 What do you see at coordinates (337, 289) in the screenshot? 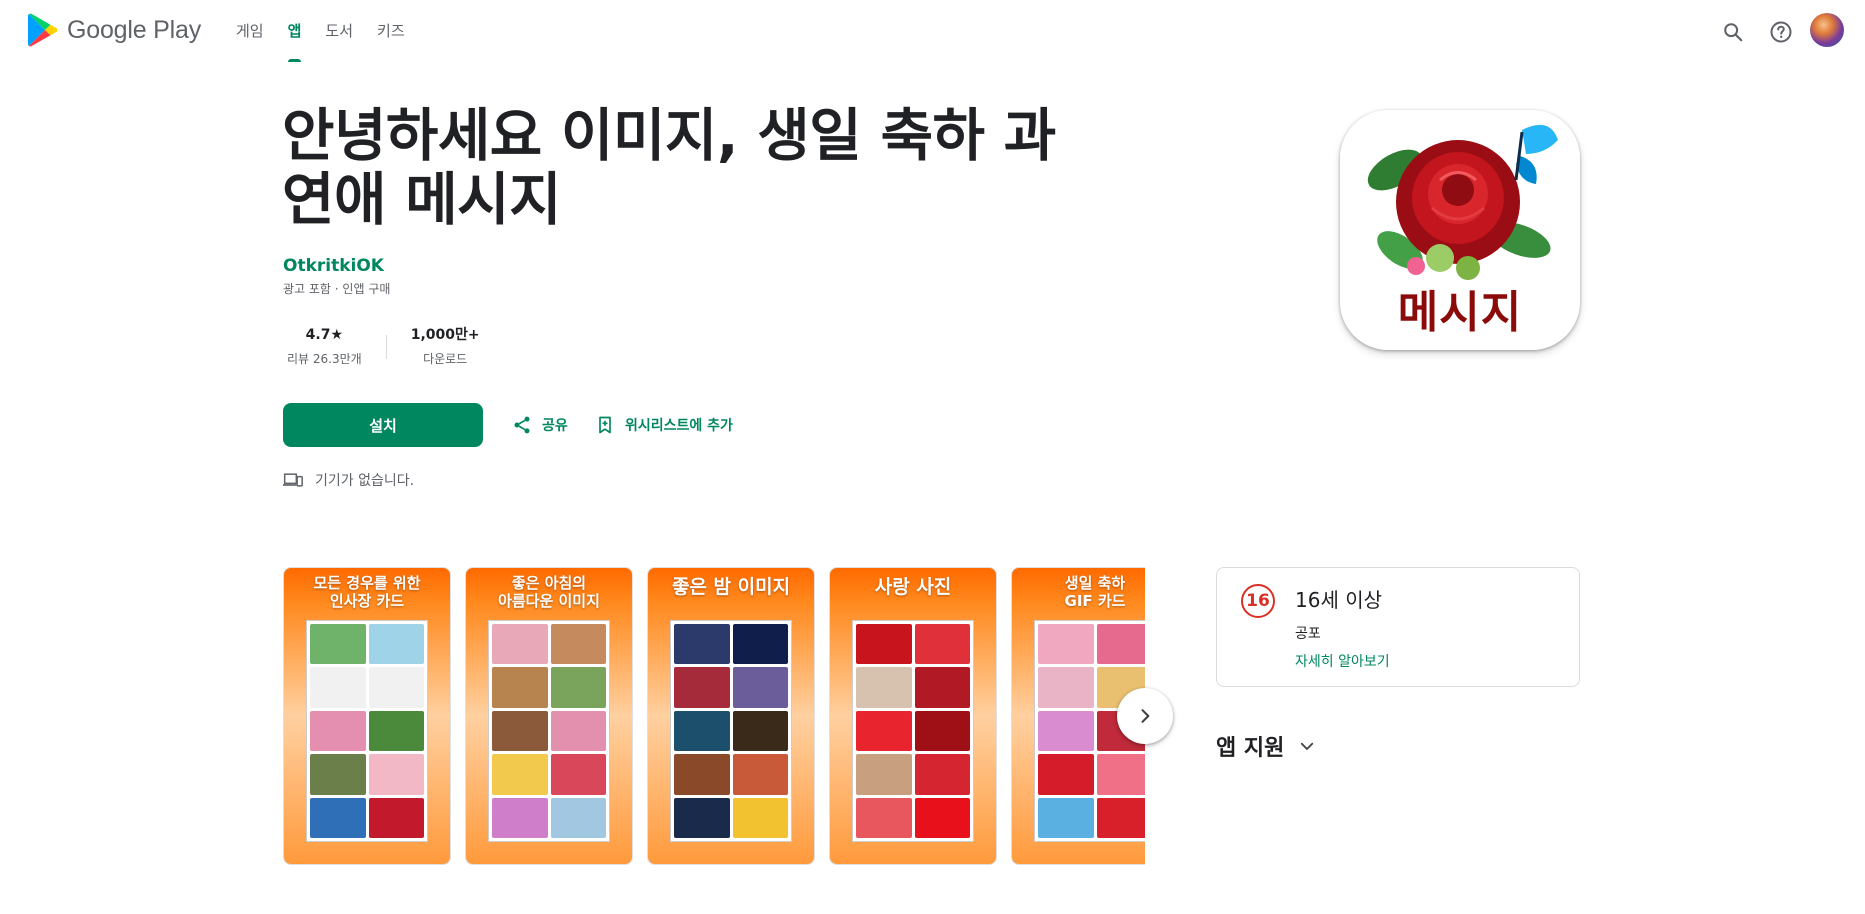
I see `ads-iap-note: 광고 포함 · 인앱 구매` at bounding box center [337, 289].